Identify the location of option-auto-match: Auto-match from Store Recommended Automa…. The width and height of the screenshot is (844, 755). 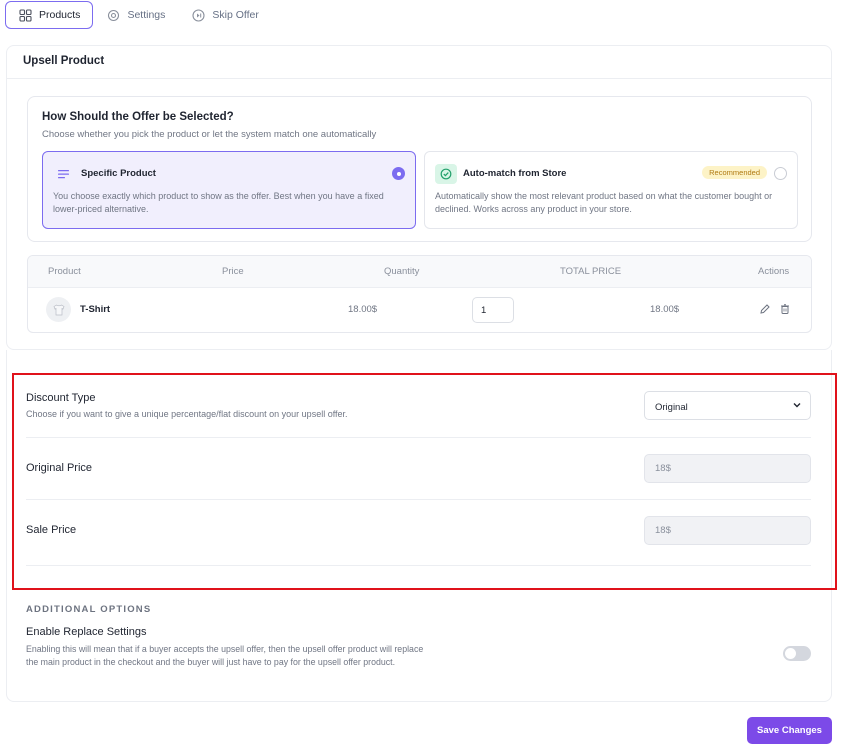
(611, 190).